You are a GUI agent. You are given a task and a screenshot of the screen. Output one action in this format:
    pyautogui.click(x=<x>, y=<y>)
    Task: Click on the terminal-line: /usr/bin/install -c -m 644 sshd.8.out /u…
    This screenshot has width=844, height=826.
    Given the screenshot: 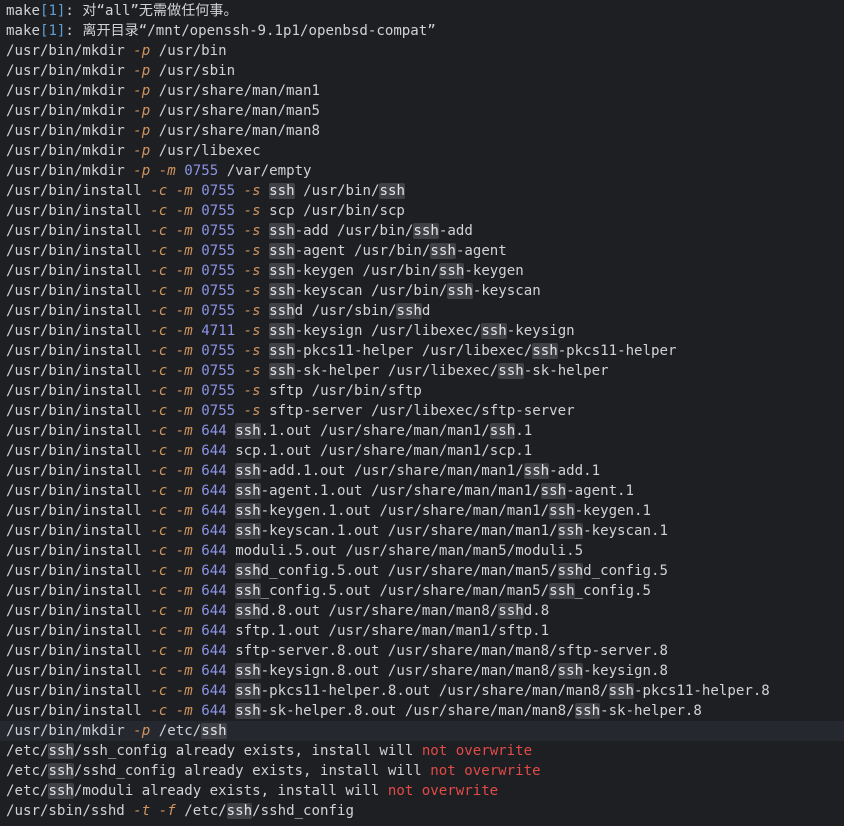 What is the action you would take?
    pyautogui.click(x=422, y=611)
    